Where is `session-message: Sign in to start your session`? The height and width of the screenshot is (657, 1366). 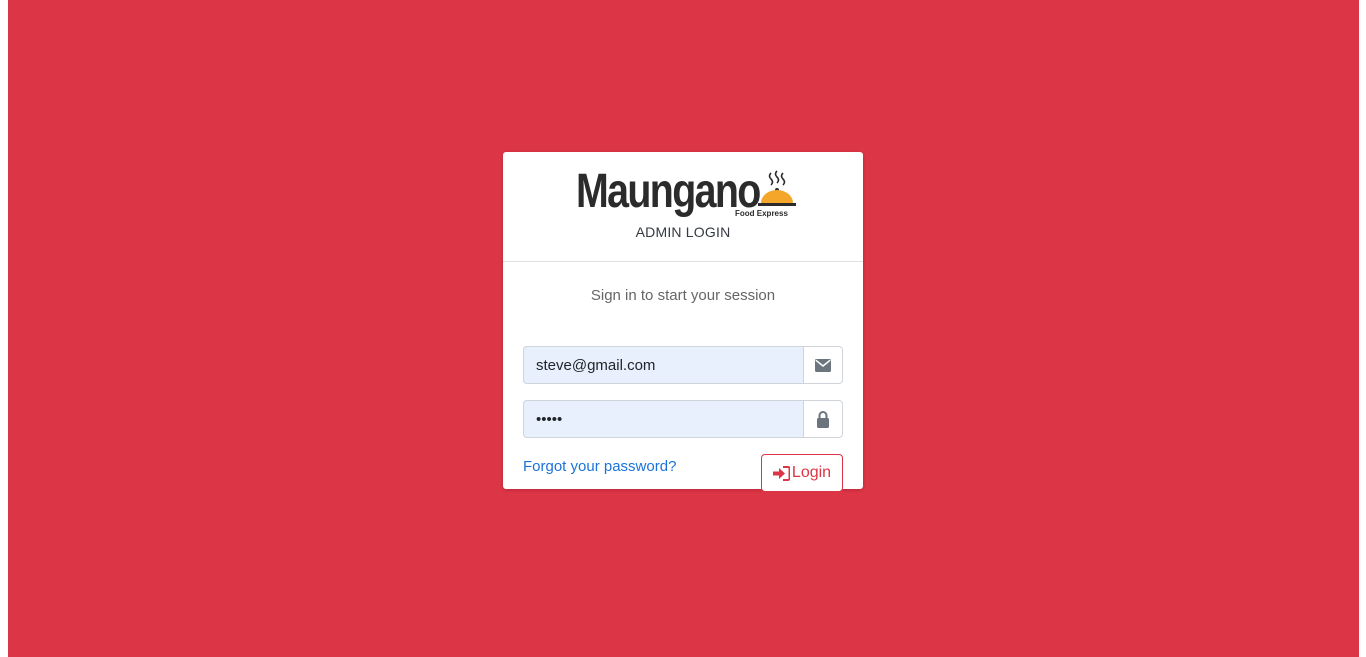
session-message: Sign in to start your session is located at coordinates (683, 295).